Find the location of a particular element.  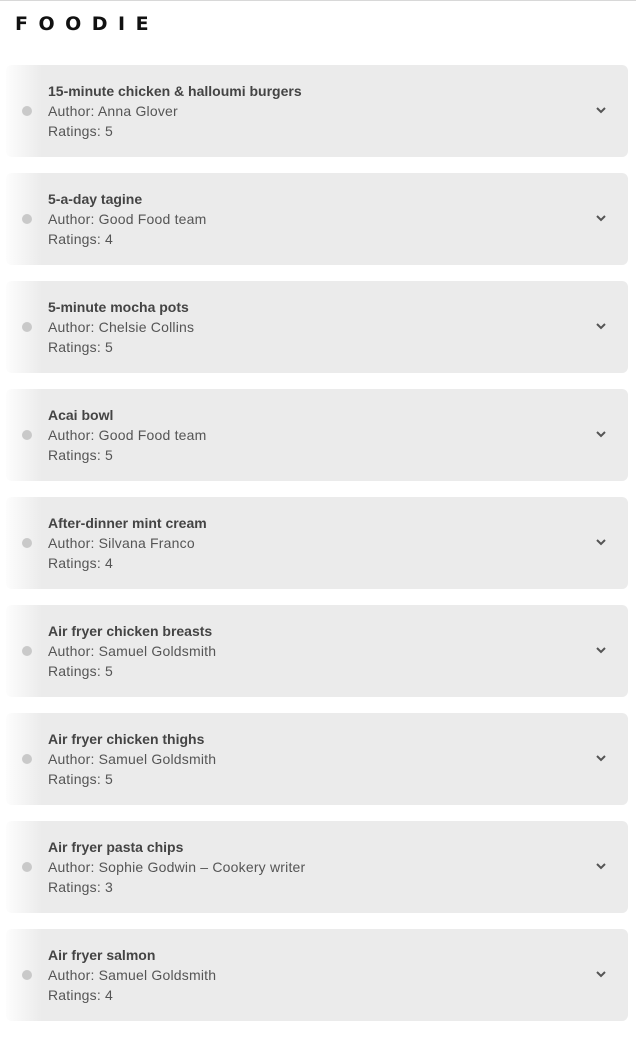

recipe-author: Author: Anna Glover is located at coordinates (113, 111).